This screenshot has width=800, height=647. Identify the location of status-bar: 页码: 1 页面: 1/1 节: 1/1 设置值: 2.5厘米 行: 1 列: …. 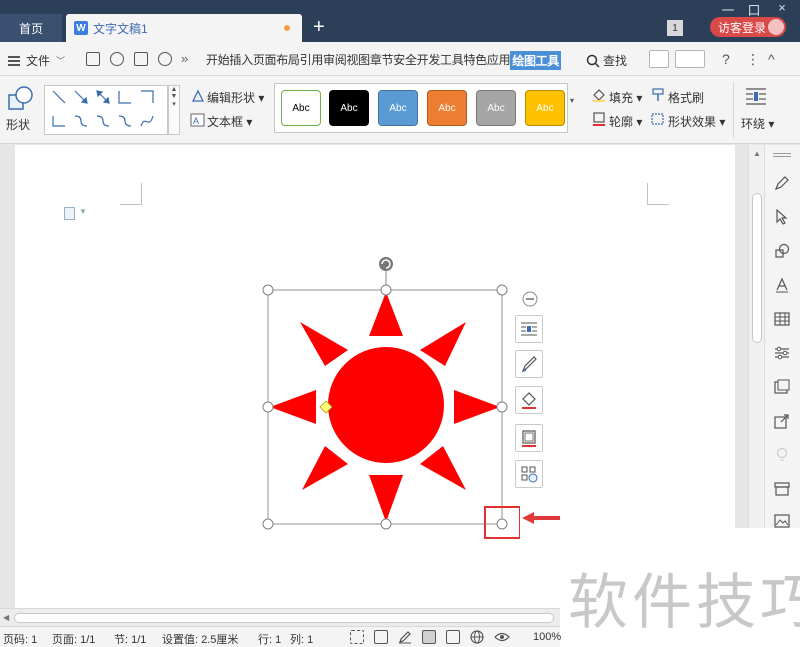
(280, 636).